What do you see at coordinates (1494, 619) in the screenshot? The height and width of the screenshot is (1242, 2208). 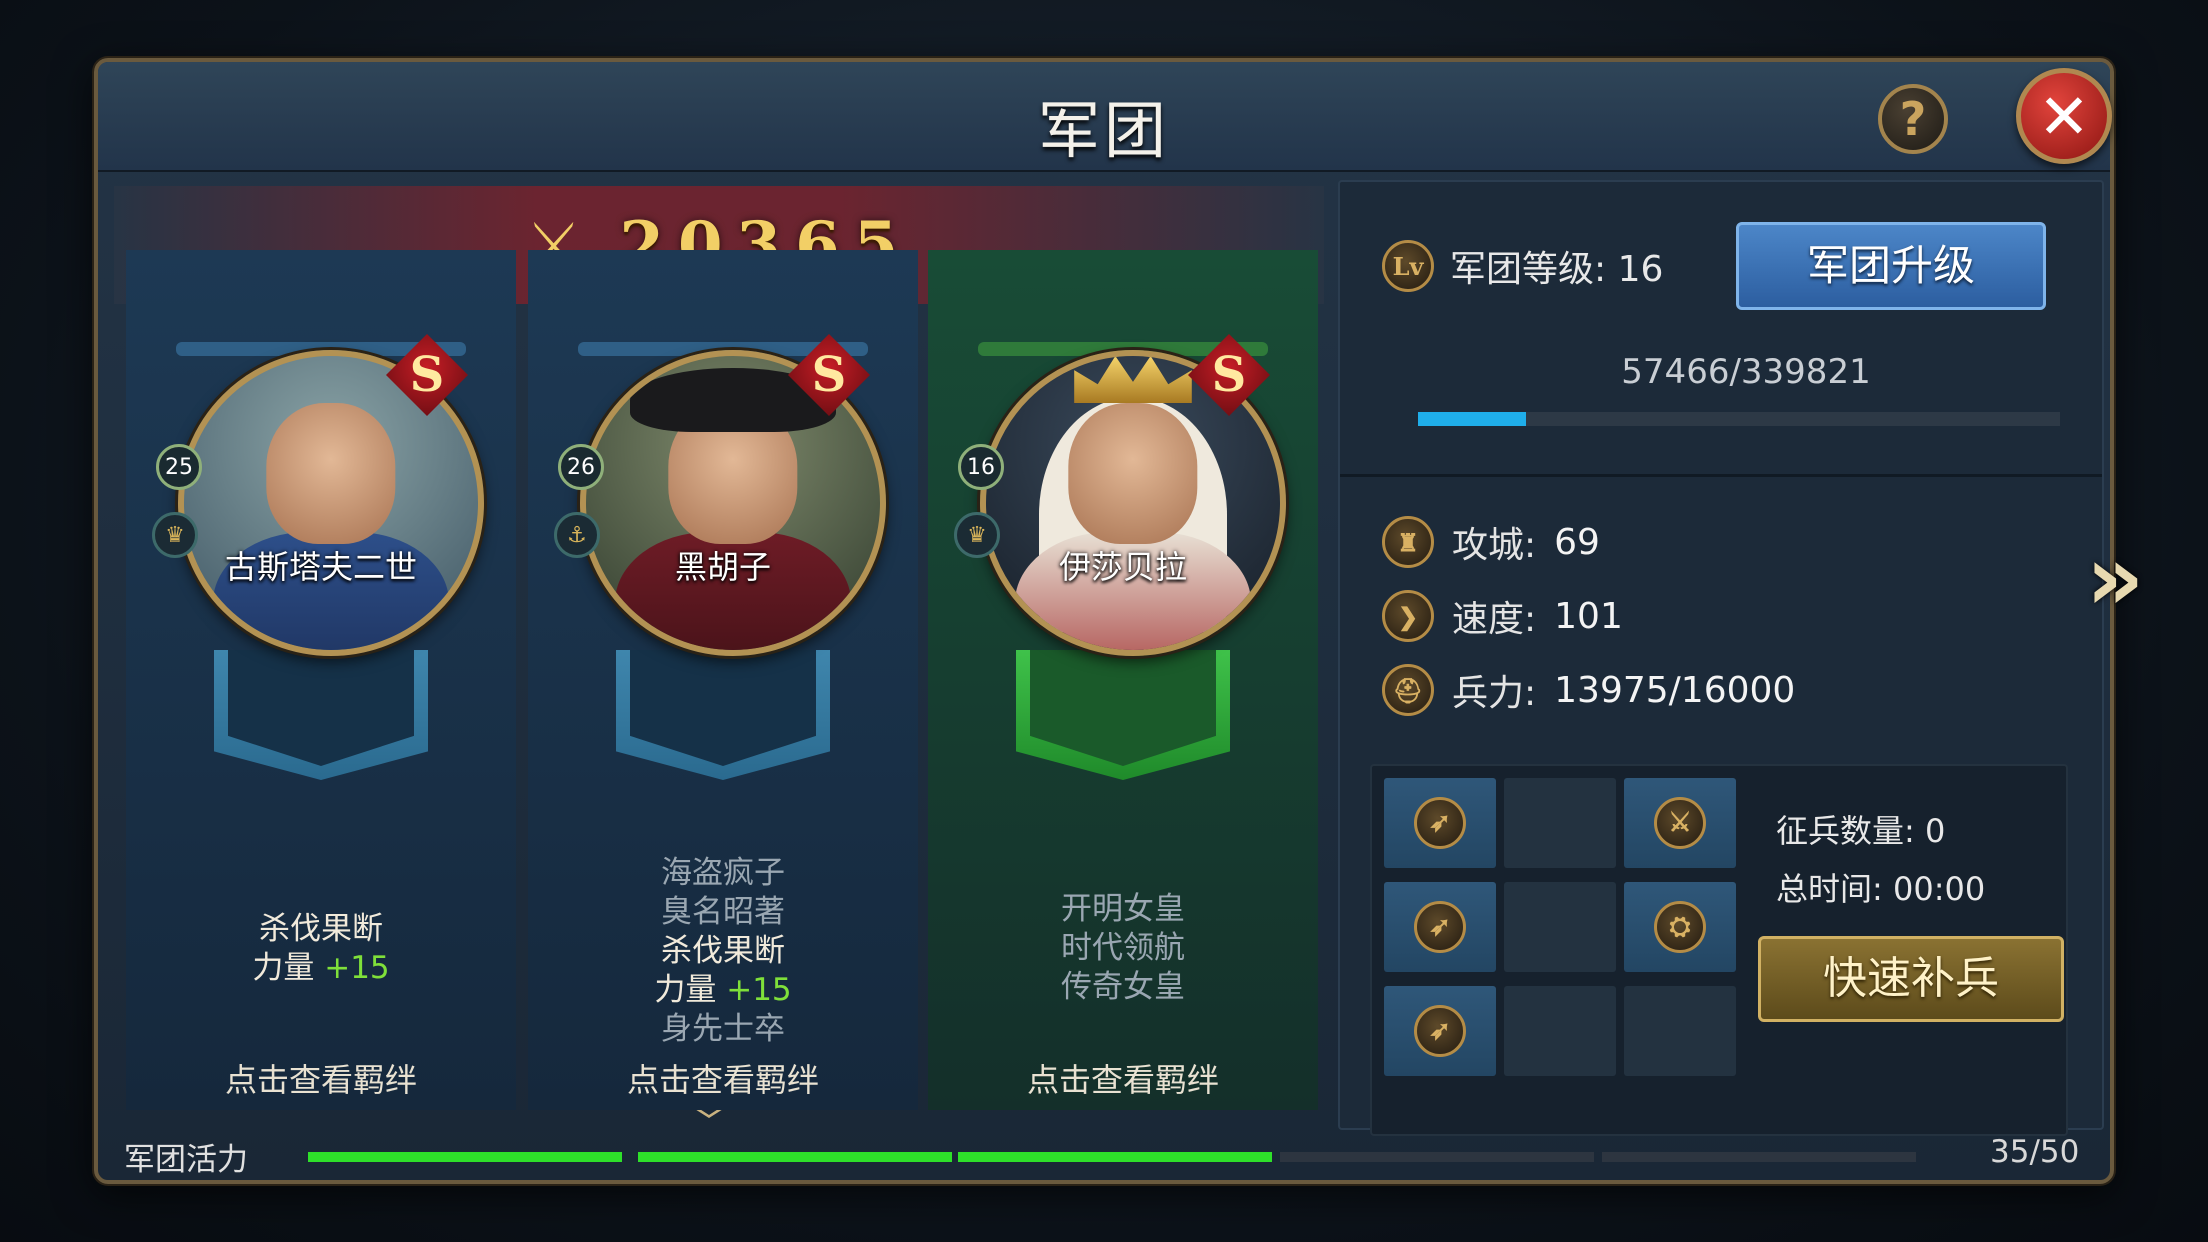 I see `stat-label: 速度:` at bounding box center [1494, 619].